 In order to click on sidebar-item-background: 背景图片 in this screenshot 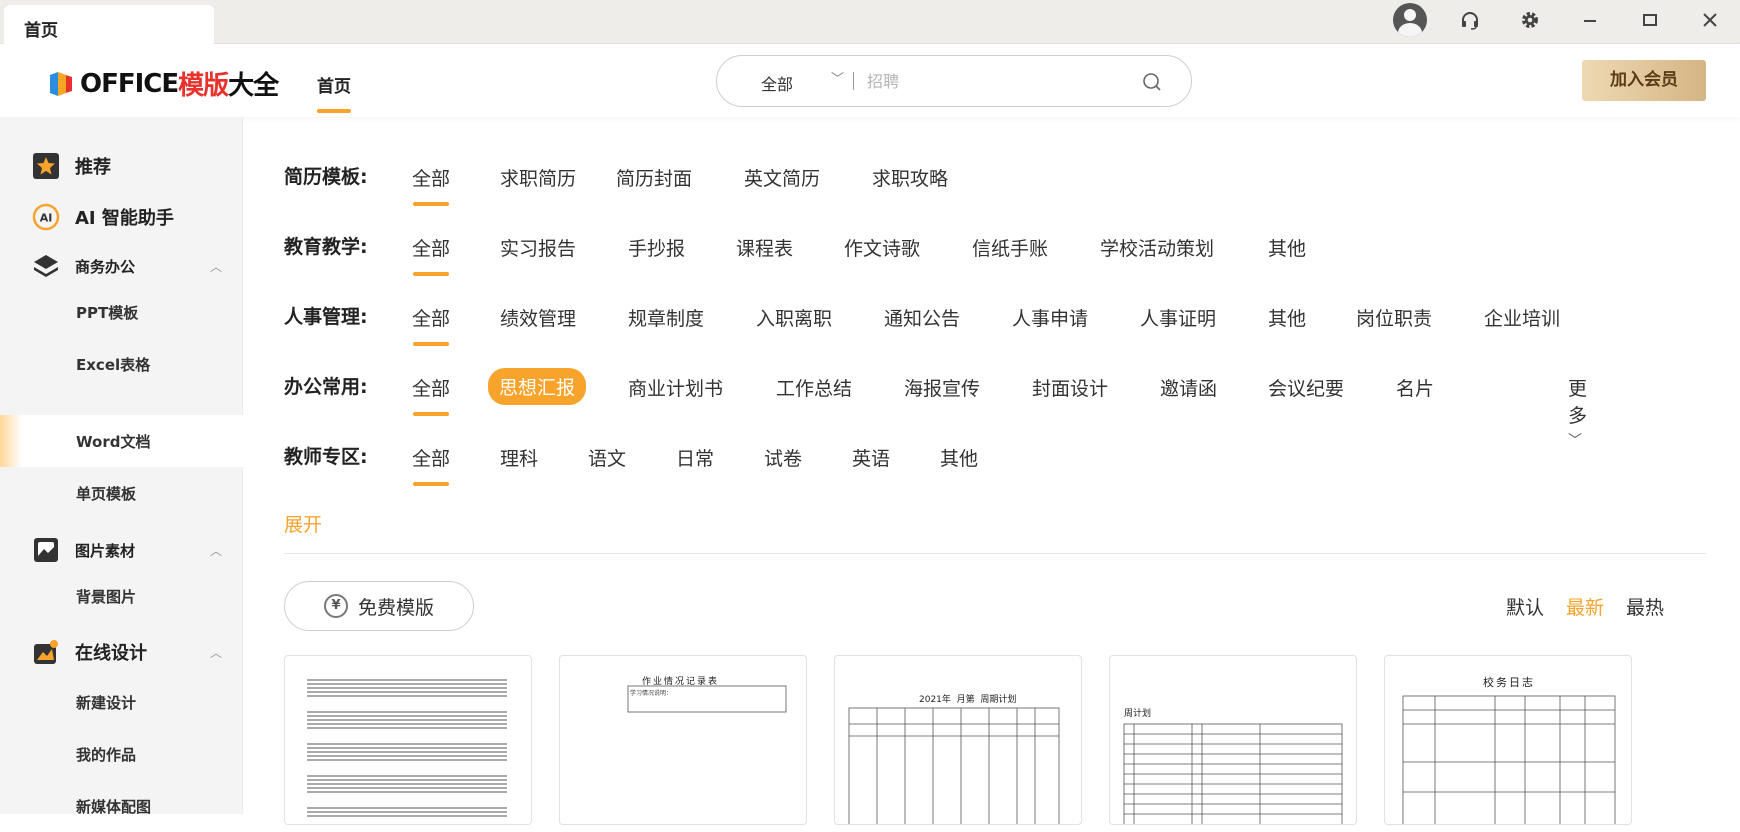, I will do `click(121, 596)`.